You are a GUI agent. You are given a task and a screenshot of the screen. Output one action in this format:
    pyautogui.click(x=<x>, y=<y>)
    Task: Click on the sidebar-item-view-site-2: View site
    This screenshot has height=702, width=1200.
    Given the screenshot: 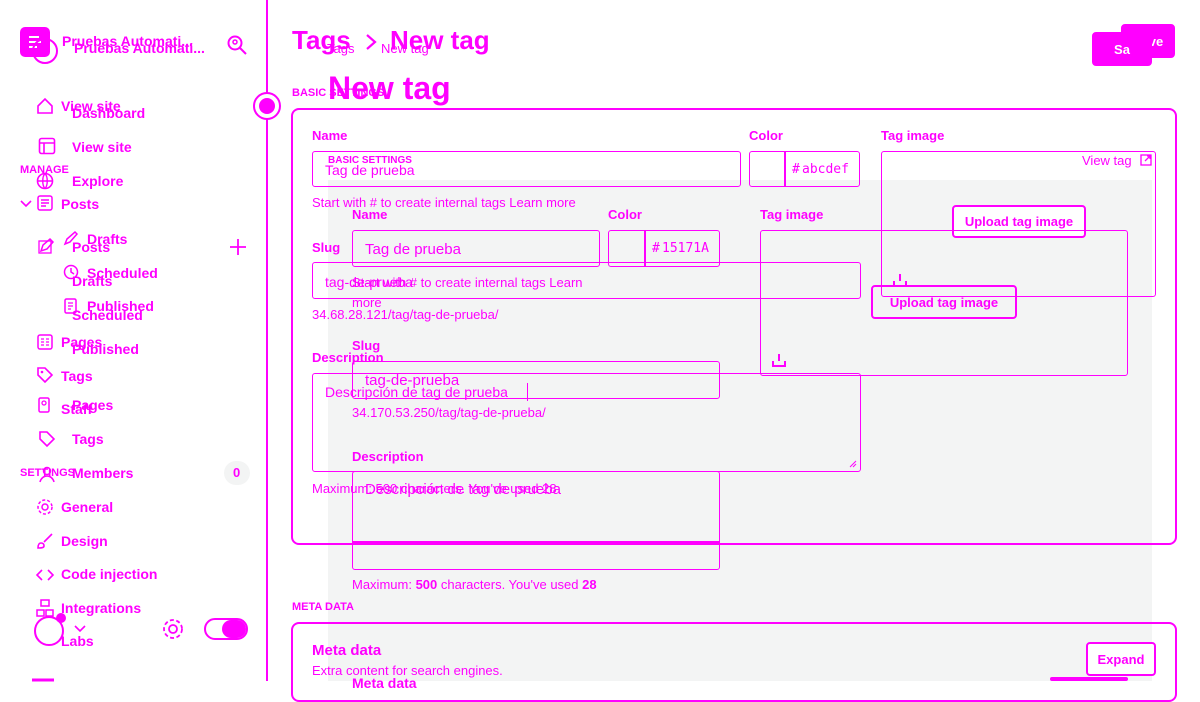 What is the action you would take?
    pyautogui.click(x=102, y=147)
    